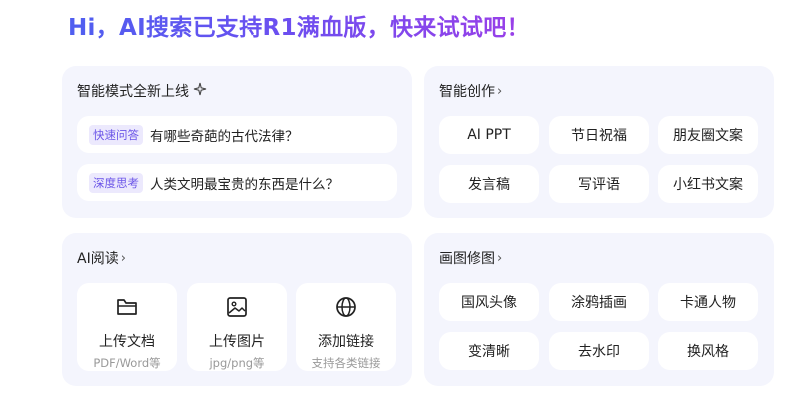 The image size is (799, 414). I want to click on reading-title-text: AI阅读, so click(98, 259).